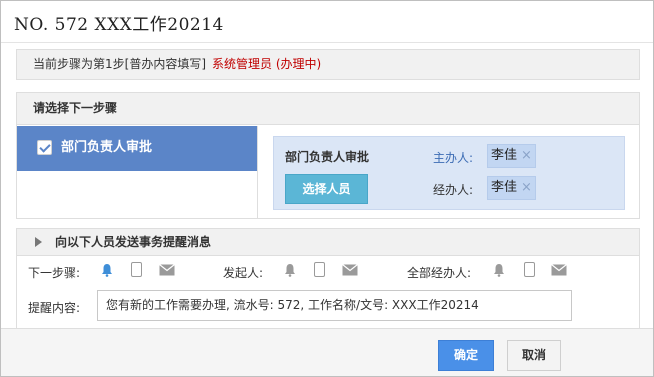 The width and height of the screenshot is (654, 377). Describe the element at coordinates (257, 172) in the screenshot. I see `step-list-divider` at that location.